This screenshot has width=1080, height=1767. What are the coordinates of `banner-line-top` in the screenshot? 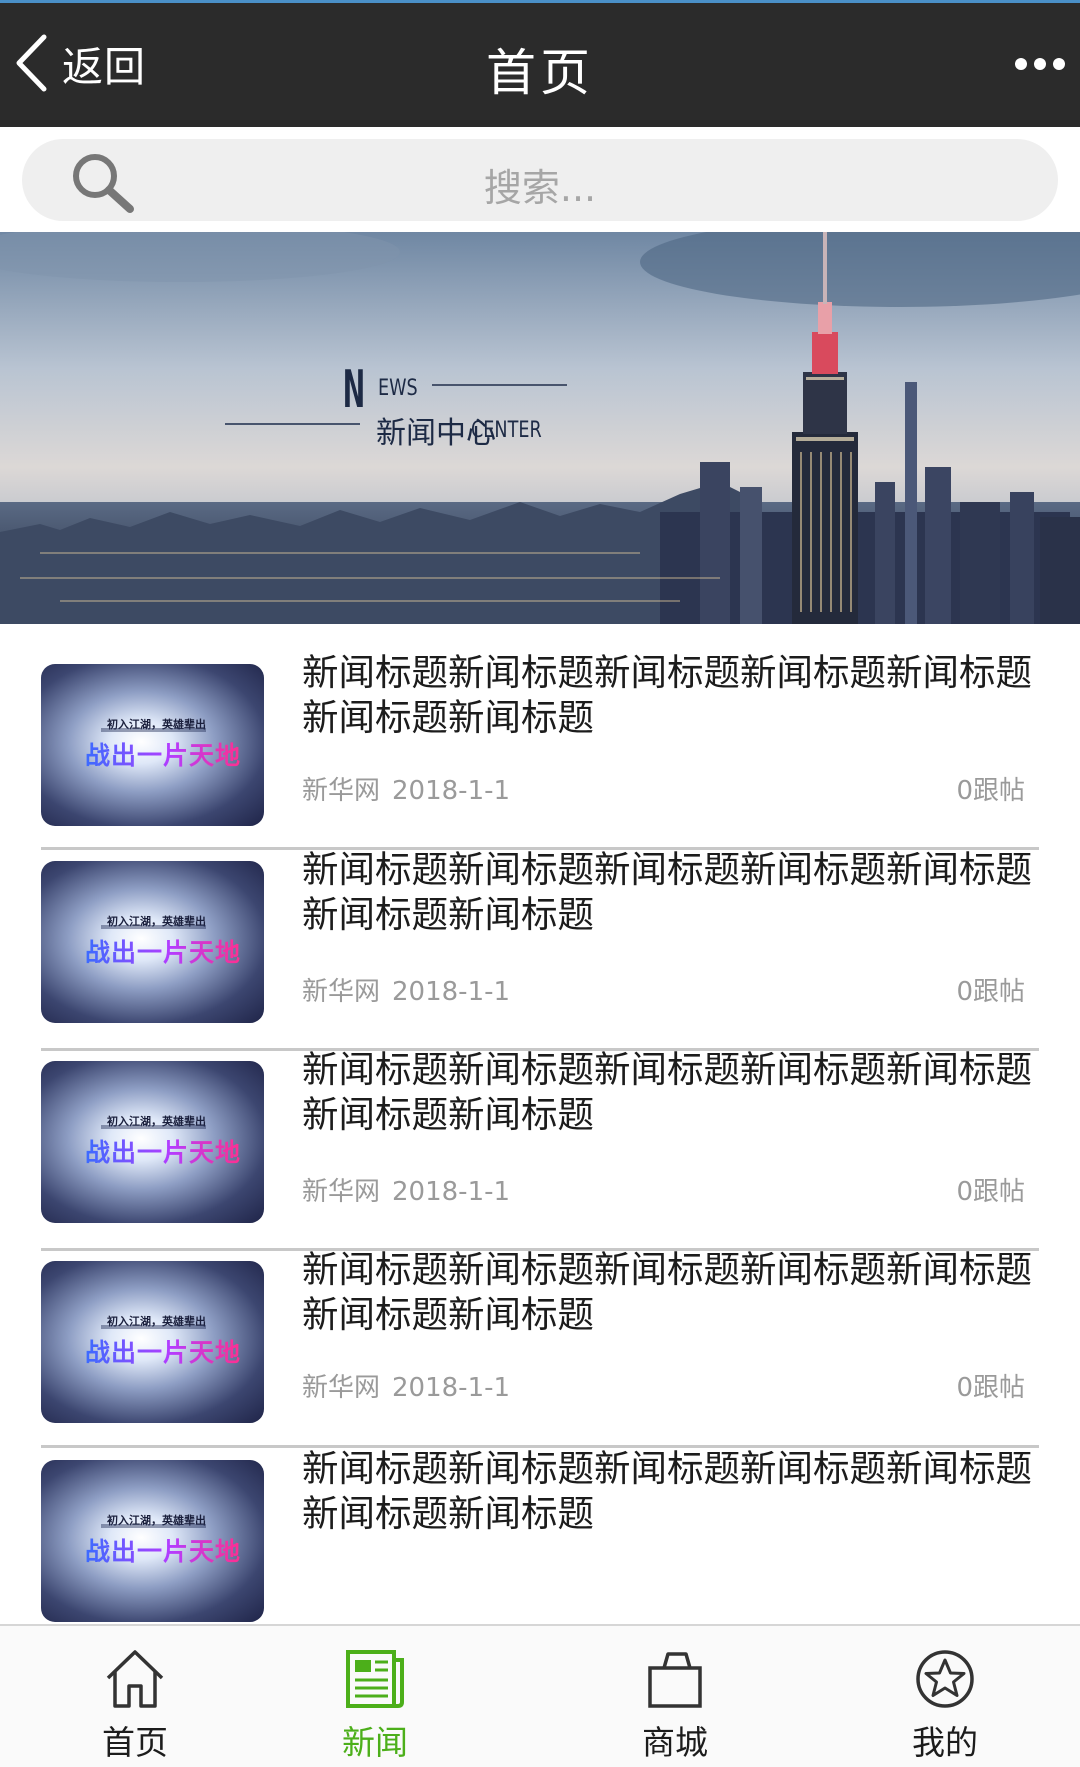 It's located at (499, 385).